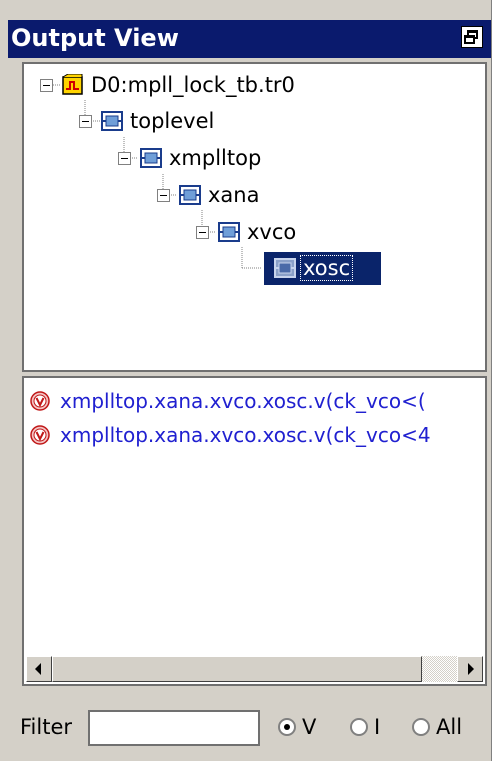  Describe the element at coordinates (309, 727) in the screenshot. I see `radio-label: V` at that location.